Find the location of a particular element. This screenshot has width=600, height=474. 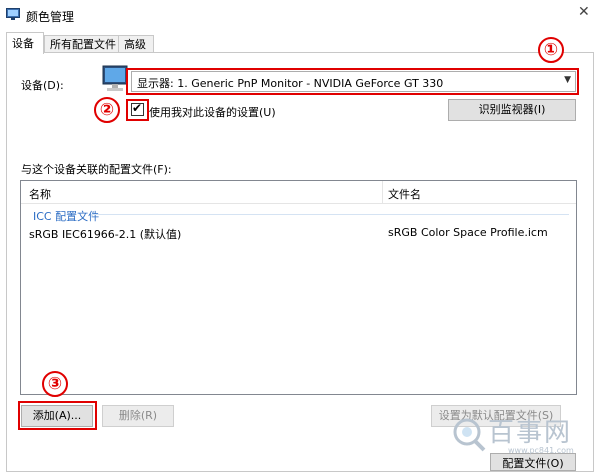

use-settings-label: 使用我对此设备的设置(U) is located at coordinates (212, 112).